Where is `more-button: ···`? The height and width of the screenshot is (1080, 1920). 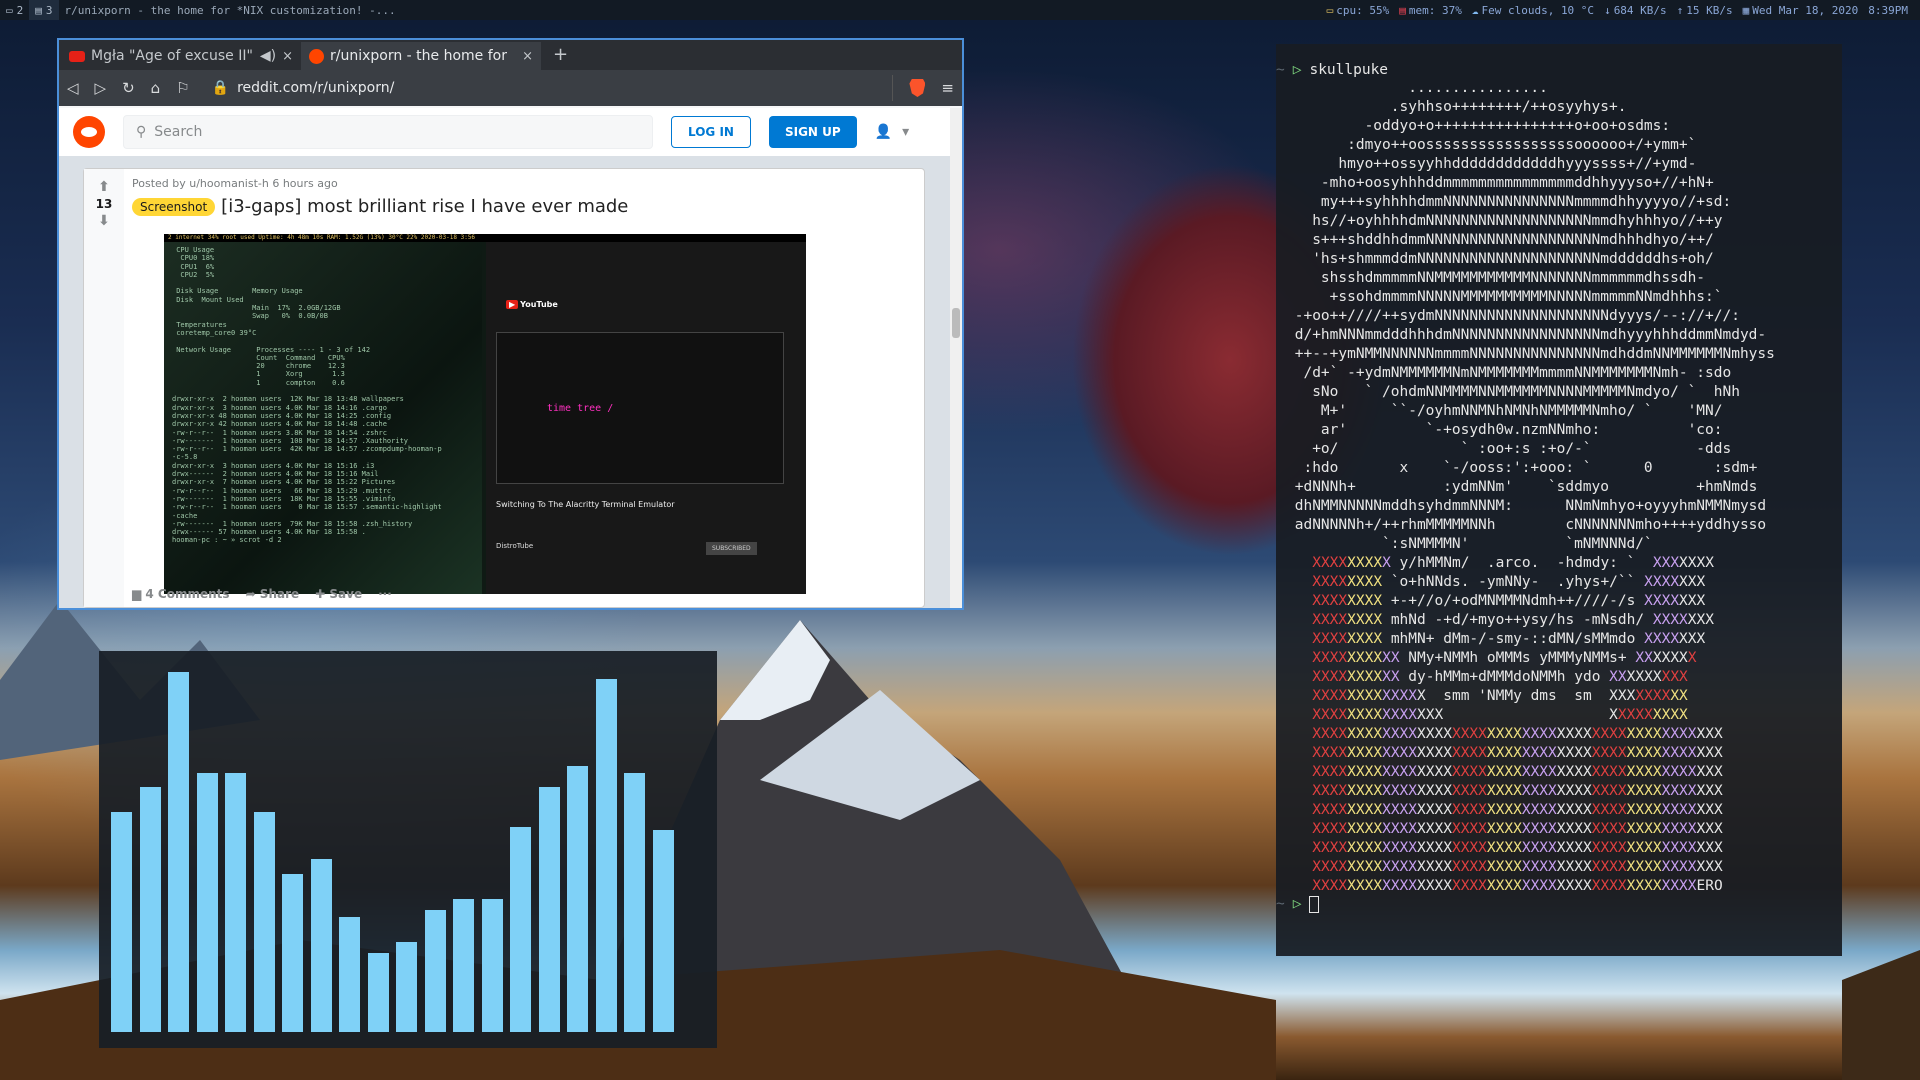 more-button: ··· is located at coordinates (385, 594).